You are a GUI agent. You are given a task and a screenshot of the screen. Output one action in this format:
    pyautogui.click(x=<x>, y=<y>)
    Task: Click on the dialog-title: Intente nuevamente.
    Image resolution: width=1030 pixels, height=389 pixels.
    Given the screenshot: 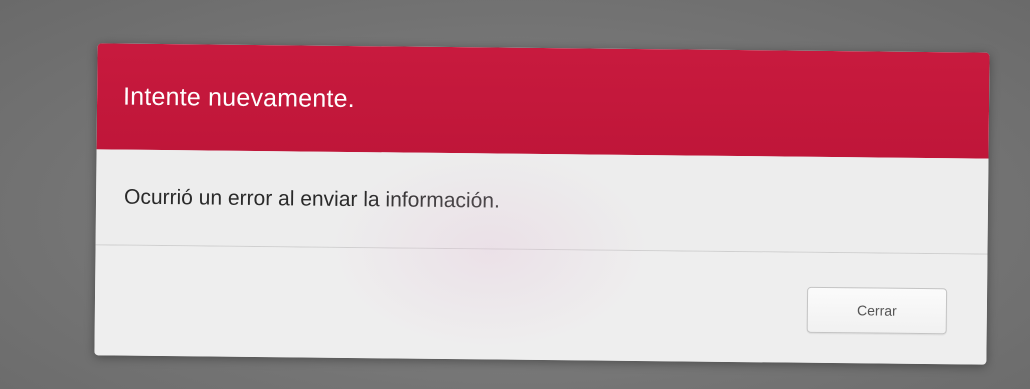 What is the action you would take?
    pyautogui.click(x=238, y=97)
    